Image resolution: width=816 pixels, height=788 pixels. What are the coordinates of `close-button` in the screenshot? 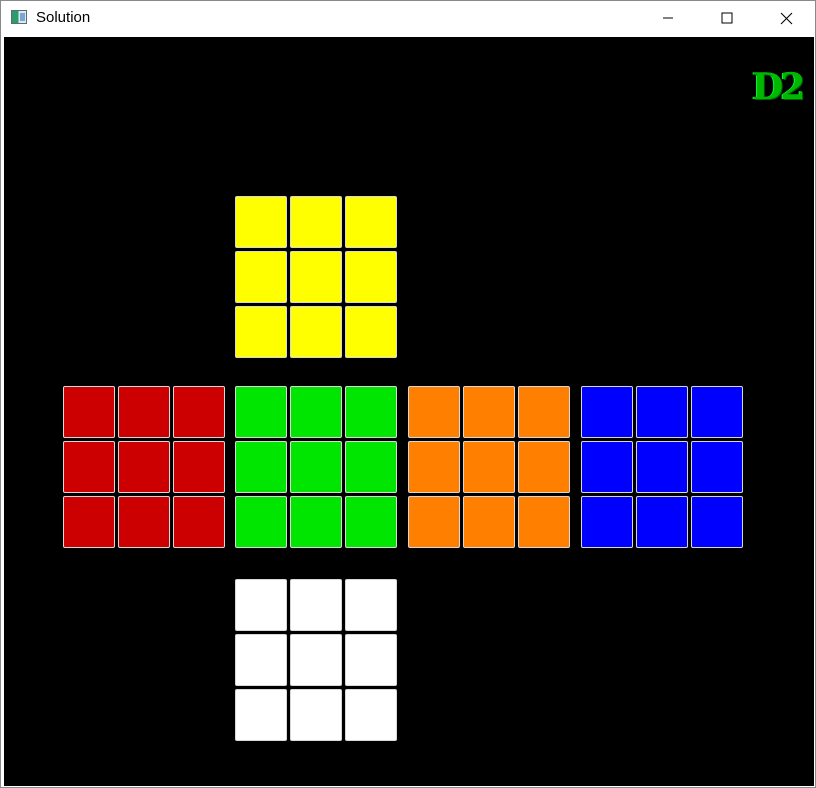 It's located at (786, 18).